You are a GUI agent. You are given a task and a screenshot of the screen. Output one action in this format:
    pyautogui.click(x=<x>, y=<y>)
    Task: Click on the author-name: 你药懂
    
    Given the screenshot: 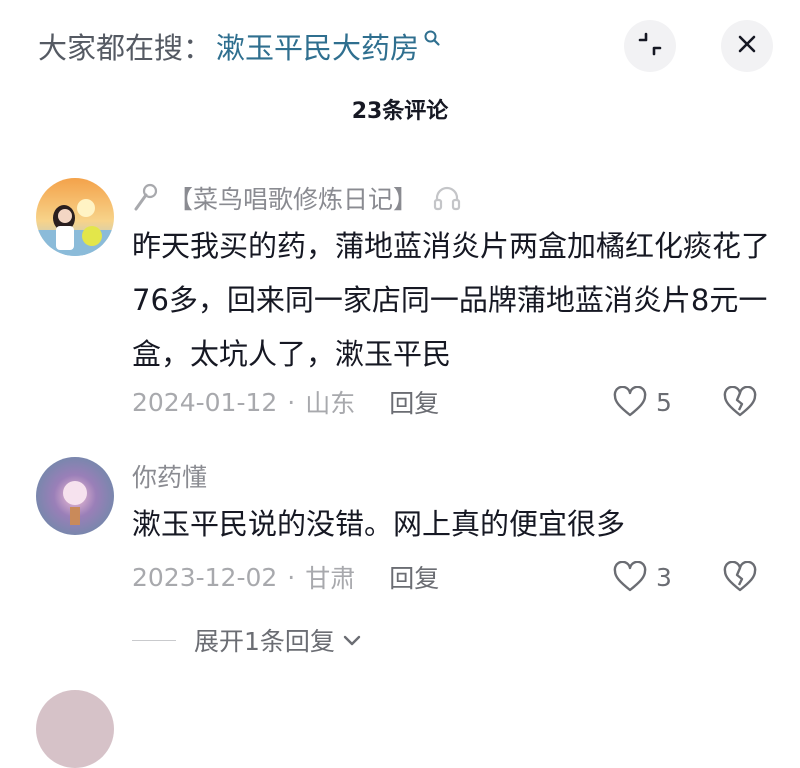 What is the action you would take?
    pyautogui.click(x=170, y=477)
    